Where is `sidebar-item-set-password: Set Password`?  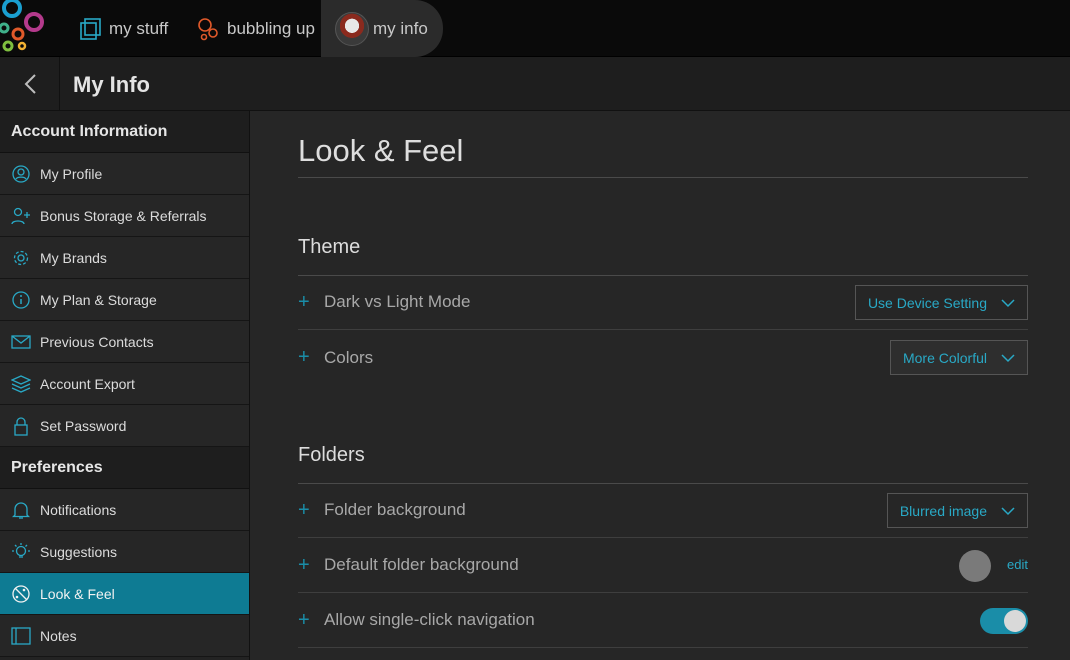
sidebar-item-set-password: Set Password is located at coordinates (124, 426).